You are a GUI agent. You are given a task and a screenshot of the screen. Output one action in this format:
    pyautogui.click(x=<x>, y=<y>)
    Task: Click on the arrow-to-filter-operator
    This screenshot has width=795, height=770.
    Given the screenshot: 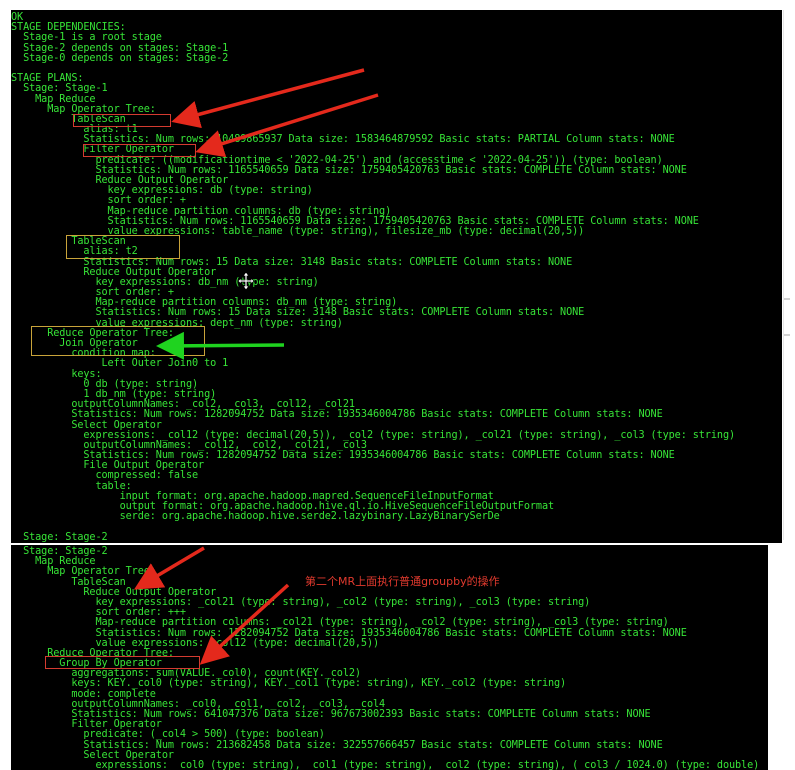 What is the action you would take?
    pyautogui.click(x=287, y=125)
    